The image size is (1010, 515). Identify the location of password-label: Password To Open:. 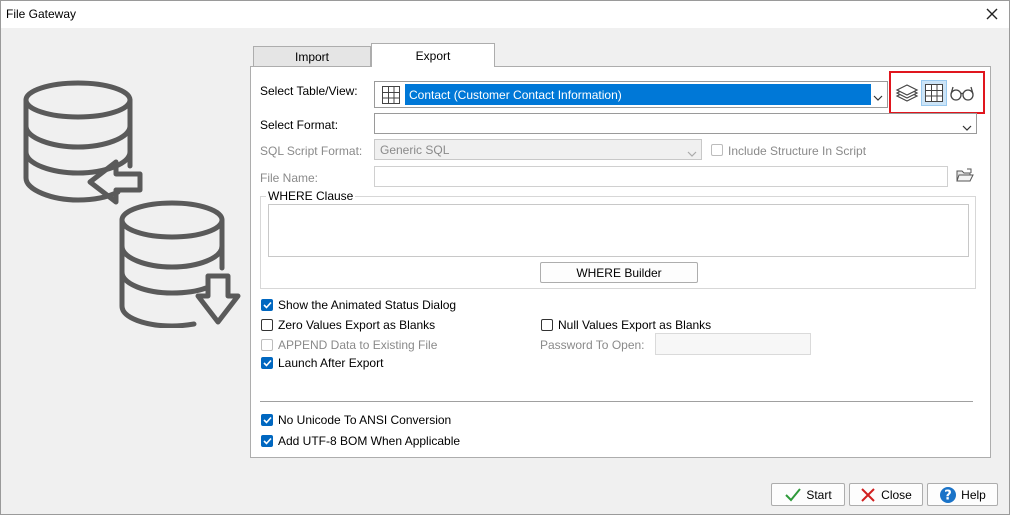
(592, 345).